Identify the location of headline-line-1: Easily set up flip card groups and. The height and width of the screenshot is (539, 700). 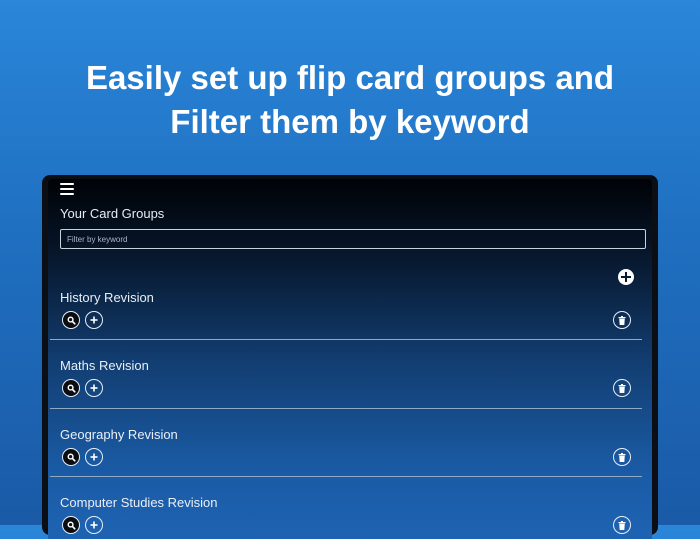
(350, 77).